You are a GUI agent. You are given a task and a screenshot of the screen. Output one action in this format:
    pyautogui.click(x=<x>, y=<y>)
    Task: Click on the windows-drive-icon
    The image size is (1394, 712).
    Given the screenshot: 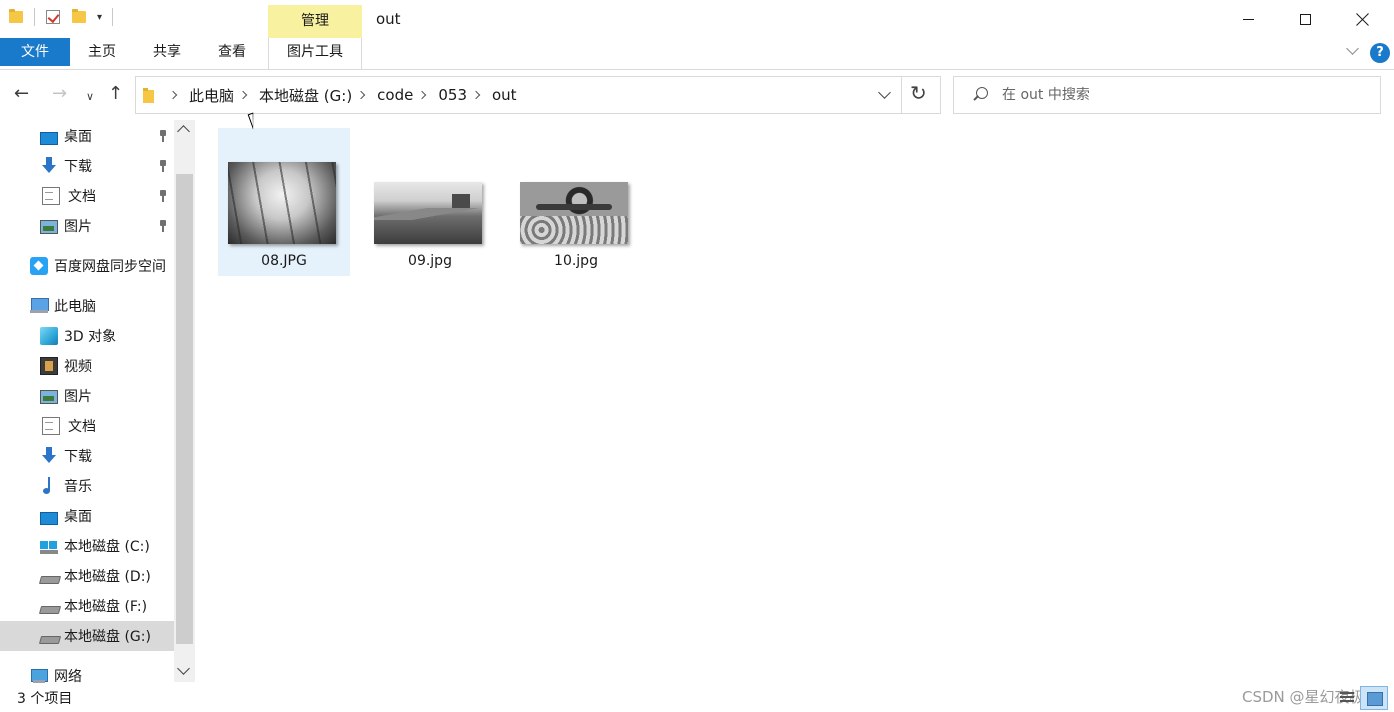 What is the action you would take?
    pyautogui.click(x=49, y=546)
    